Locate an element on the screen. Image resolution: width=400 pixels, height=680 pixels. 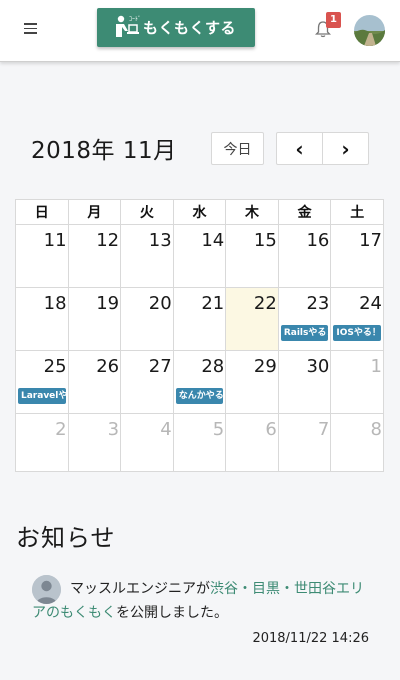
weekday-header: 月 is located at coordinates (94, 212).